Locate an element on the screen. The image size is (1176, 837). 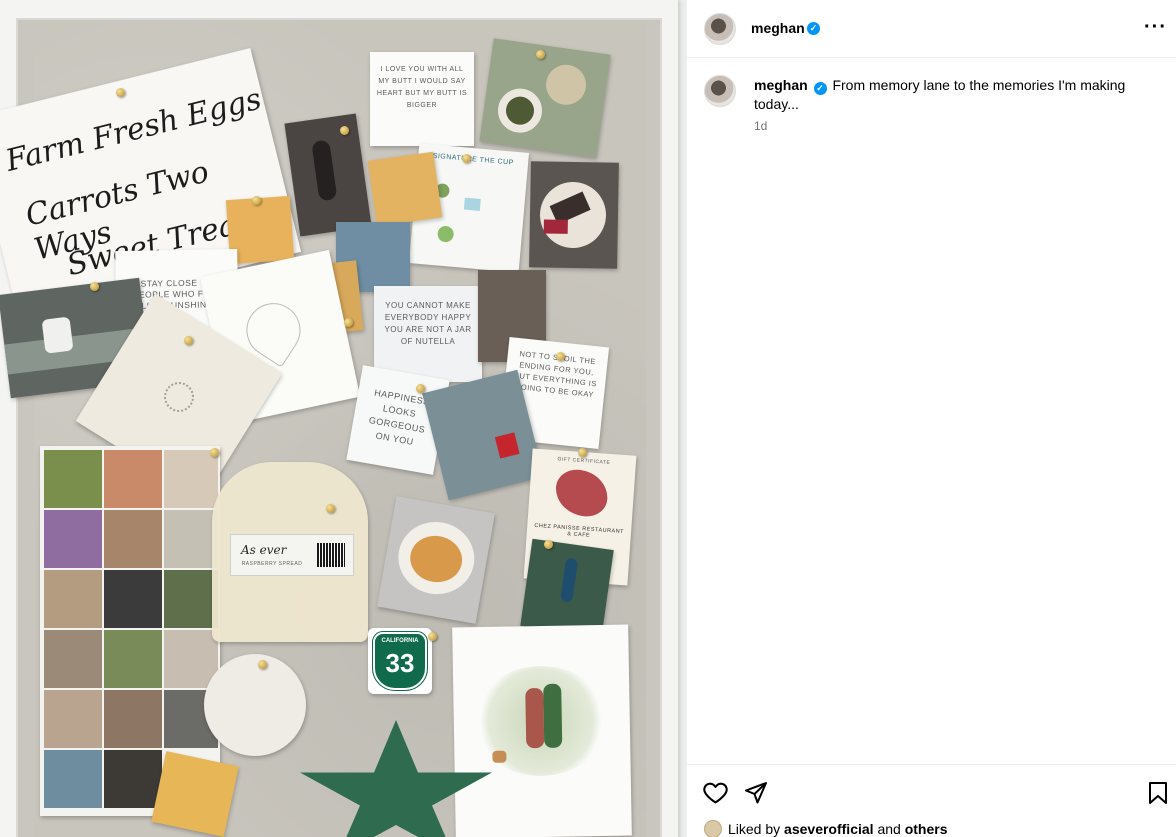
liked-by-and: and is located at coordinates (889, 829).